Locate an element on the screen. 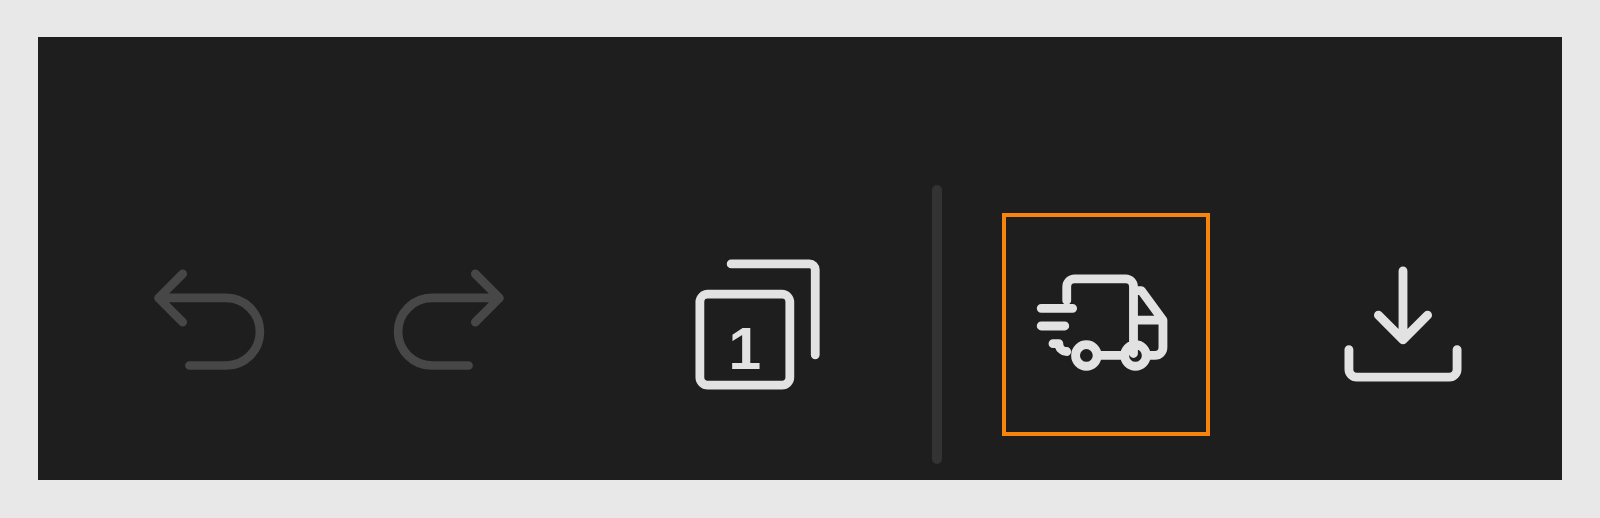 This screenshot has height=518, width=1600. pages-button: 1 is located at coordinates (760, 324).